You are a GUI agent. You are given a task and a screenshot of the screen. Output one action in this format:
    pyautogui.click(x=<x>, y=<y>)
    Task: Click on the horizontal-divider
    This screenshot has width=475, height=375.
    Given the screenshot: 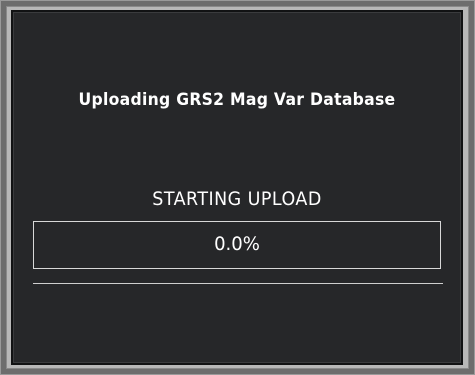 What is the action you would take?
    pyautogui.click(x=238, y=283)
    